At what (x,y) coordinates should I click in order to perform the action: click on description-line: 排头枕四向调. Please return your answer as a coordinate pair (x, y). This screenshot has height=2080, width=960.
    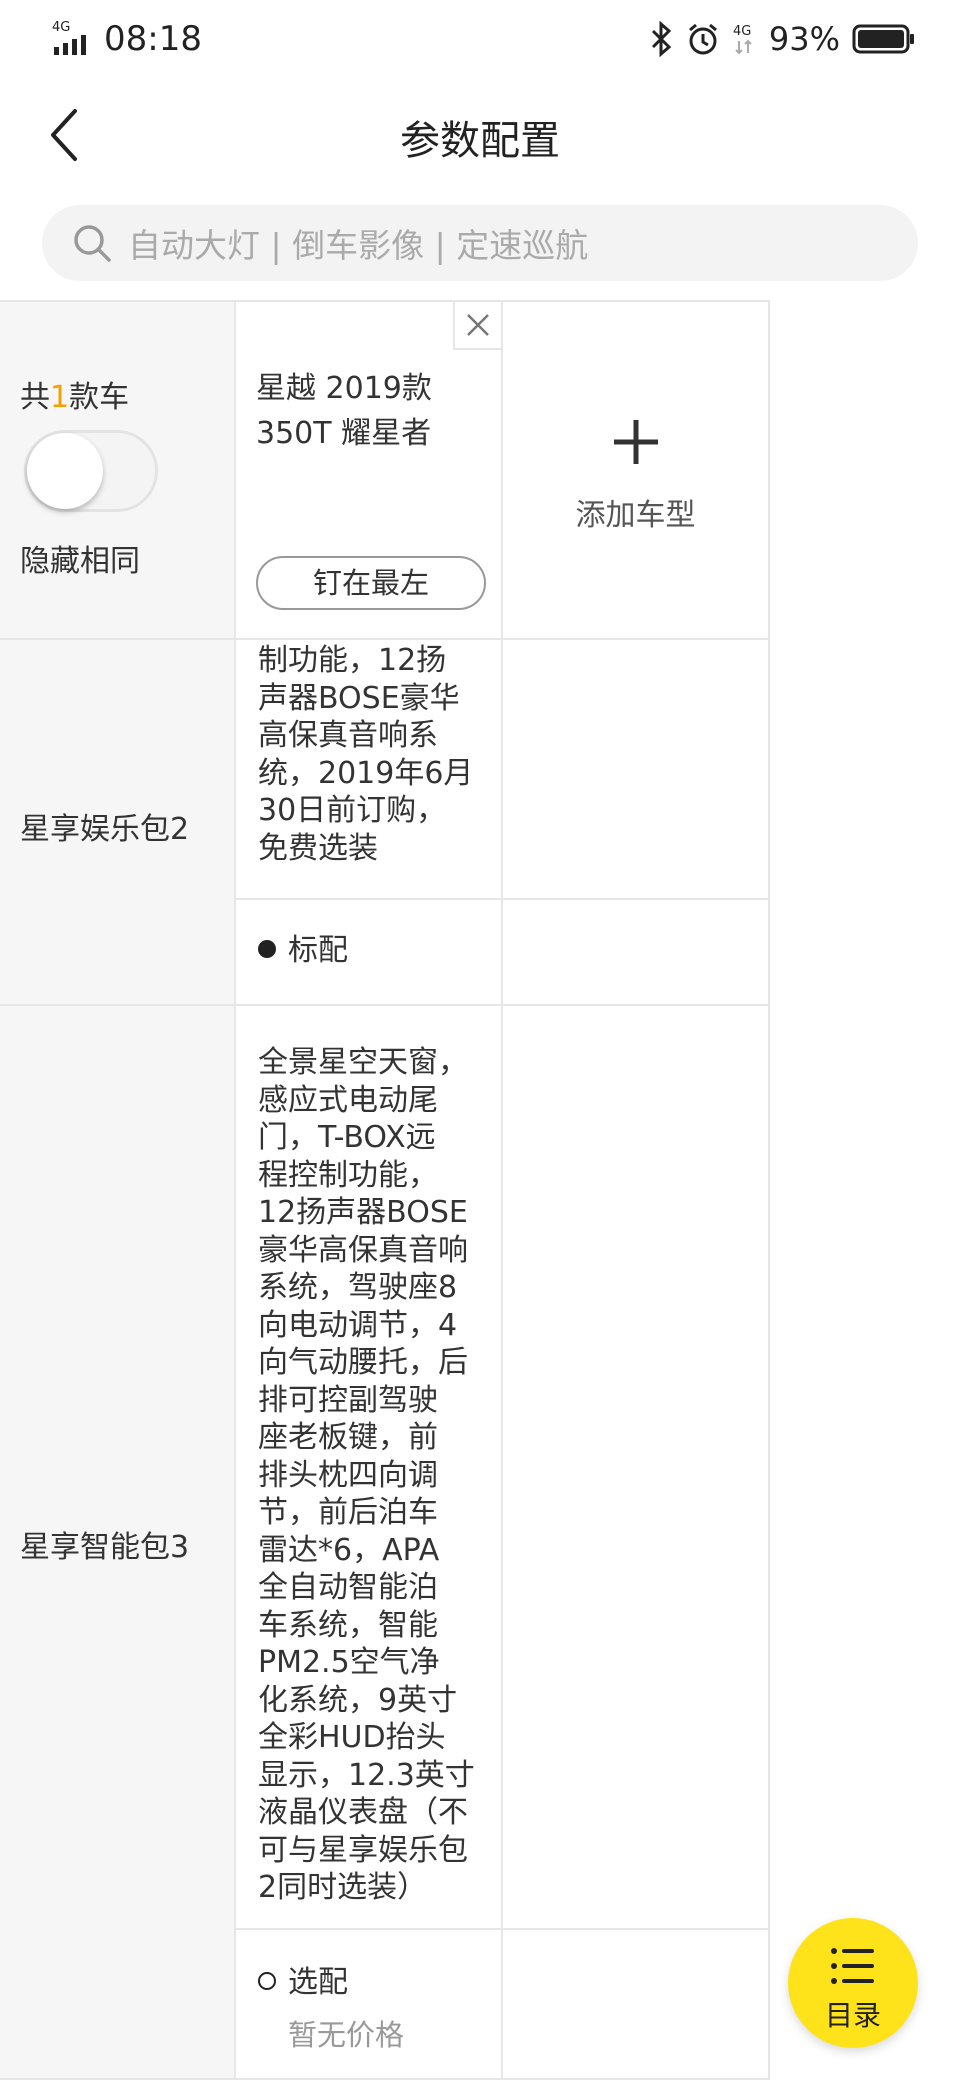
    Looking at the image, I should click on (348, 1475).